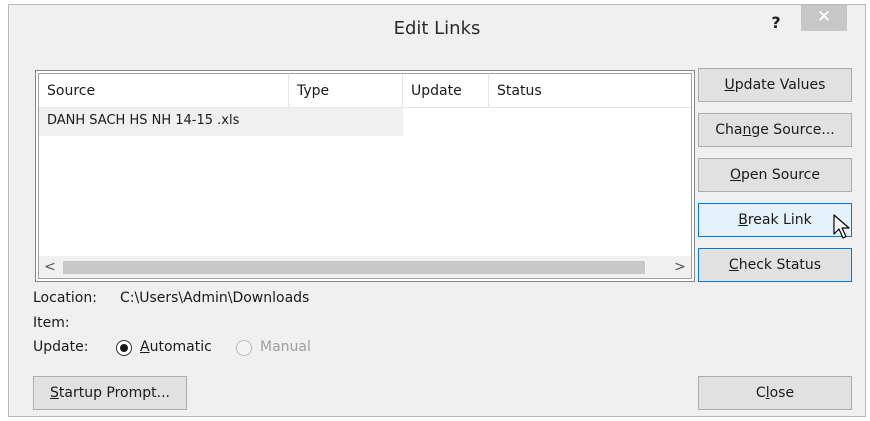  Describe the element at coordinates (437, 28) in the screenshot. I see `dialog-title: Edit Links` at that location.